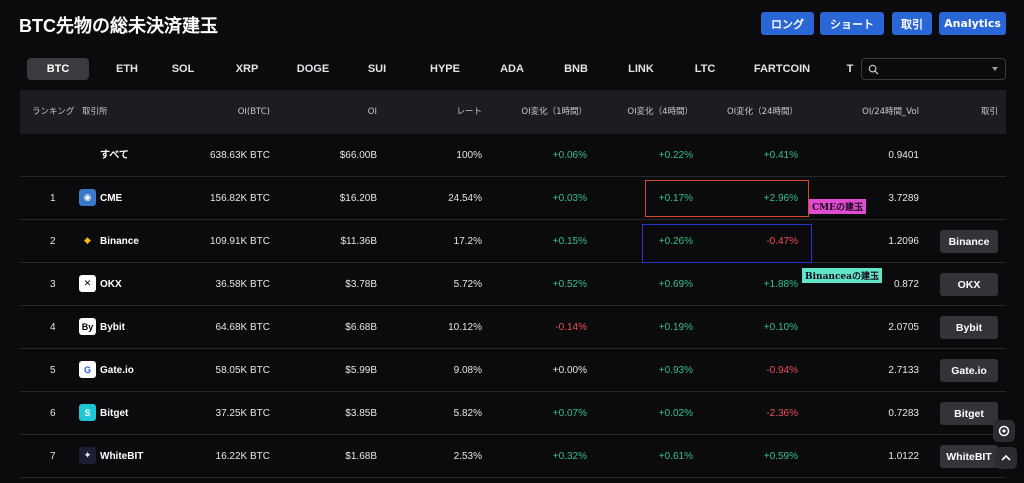  Describe the element at coordinates (933, 69) in the screenshot. I see `search-input` at that location.